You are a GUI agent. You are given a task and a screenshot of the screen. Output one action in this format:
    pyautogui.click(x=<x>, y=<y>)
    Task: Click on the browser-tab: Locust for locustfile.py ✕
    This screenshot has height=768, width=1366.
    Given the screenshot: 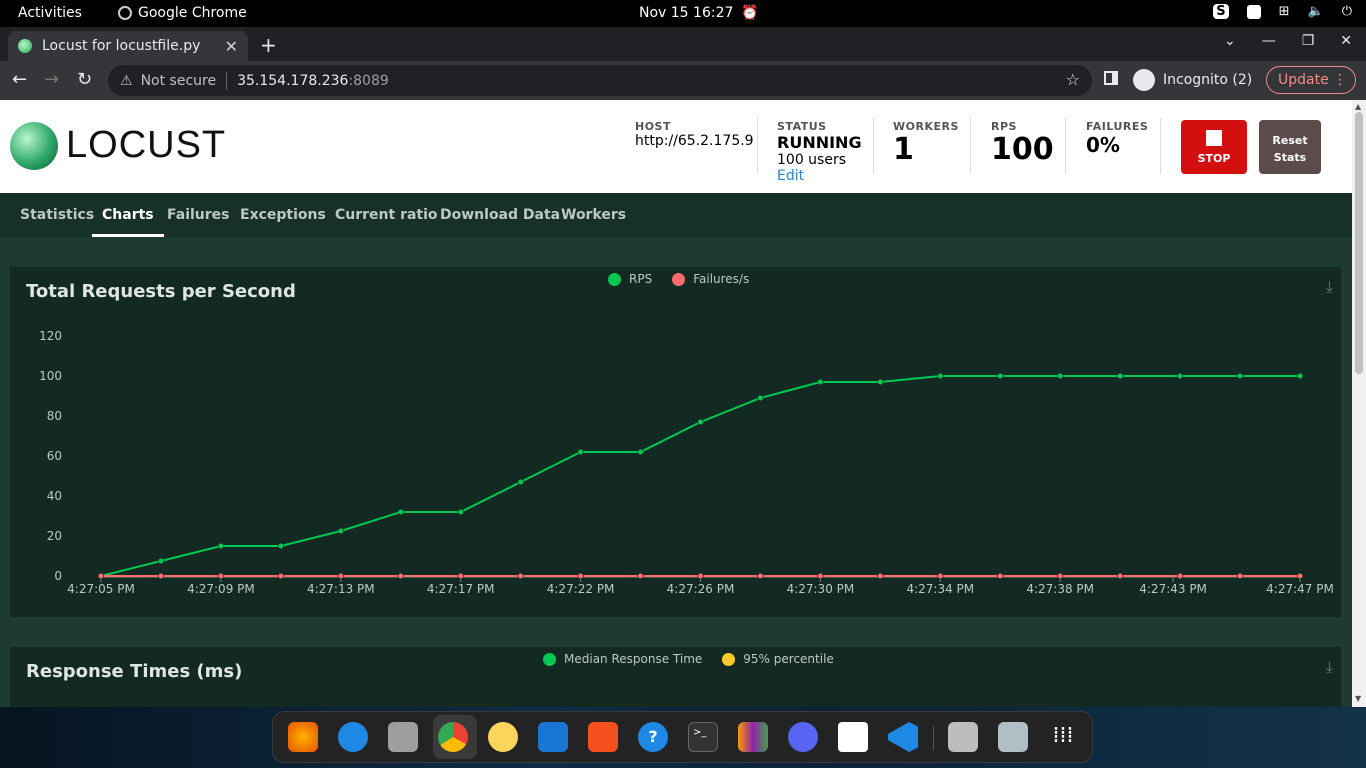 What is the action you would take?
    pyautogui.click(x=128, y=46)
    